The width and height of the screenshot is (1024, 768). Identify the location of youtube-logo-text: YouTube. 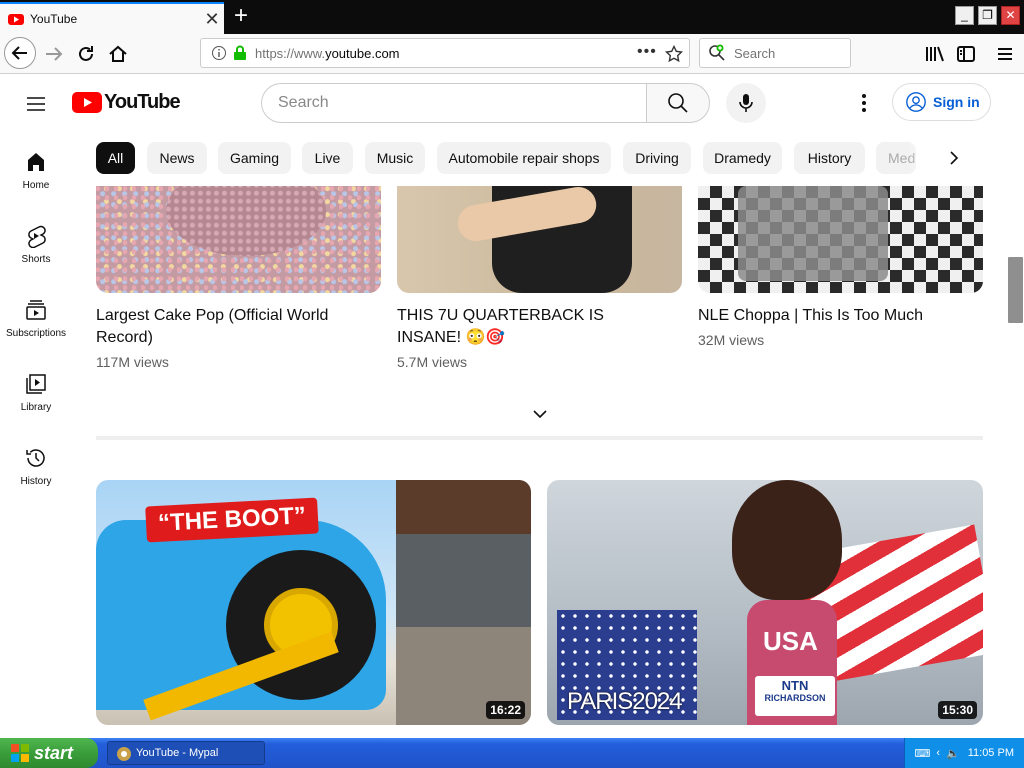
(142, 102).